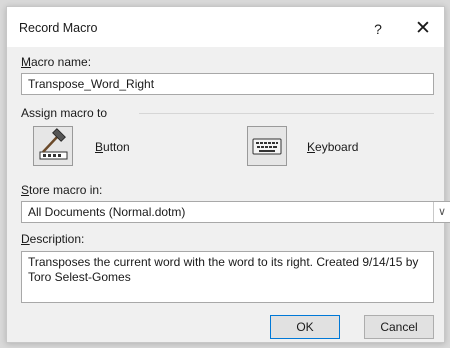 The width and height of the screenshot is (450, 348). I want to click on assign-button-label: Button, so click(112, 147).